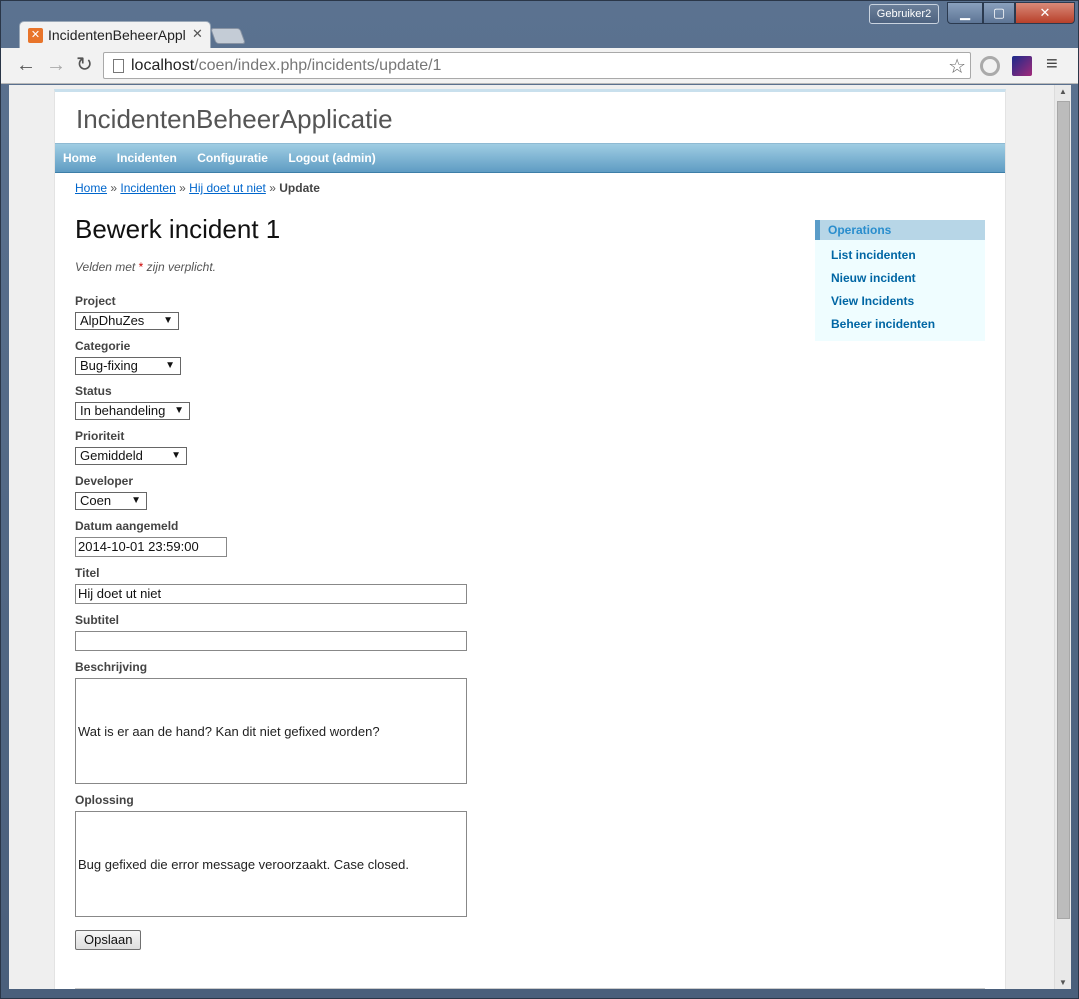 The width and height of the screenshot is (1079, 999). Describe the element at coordinates (228, 36) in the screenshot. I see `new-tab-button` at that location.